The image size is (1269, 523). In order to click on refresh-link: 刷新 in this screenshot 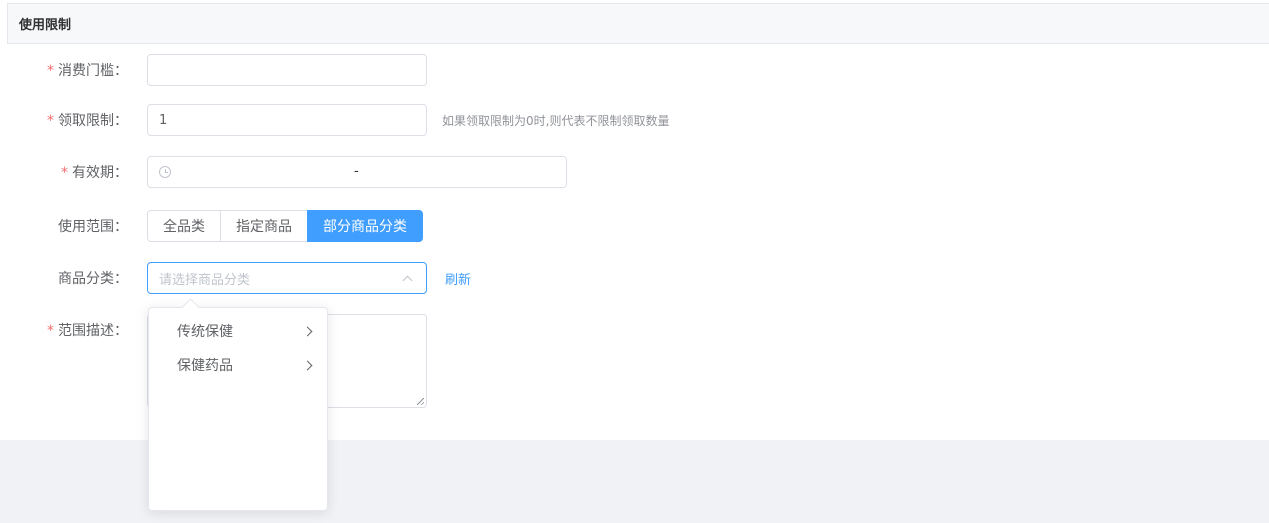, I will do `click(458, 278)`.